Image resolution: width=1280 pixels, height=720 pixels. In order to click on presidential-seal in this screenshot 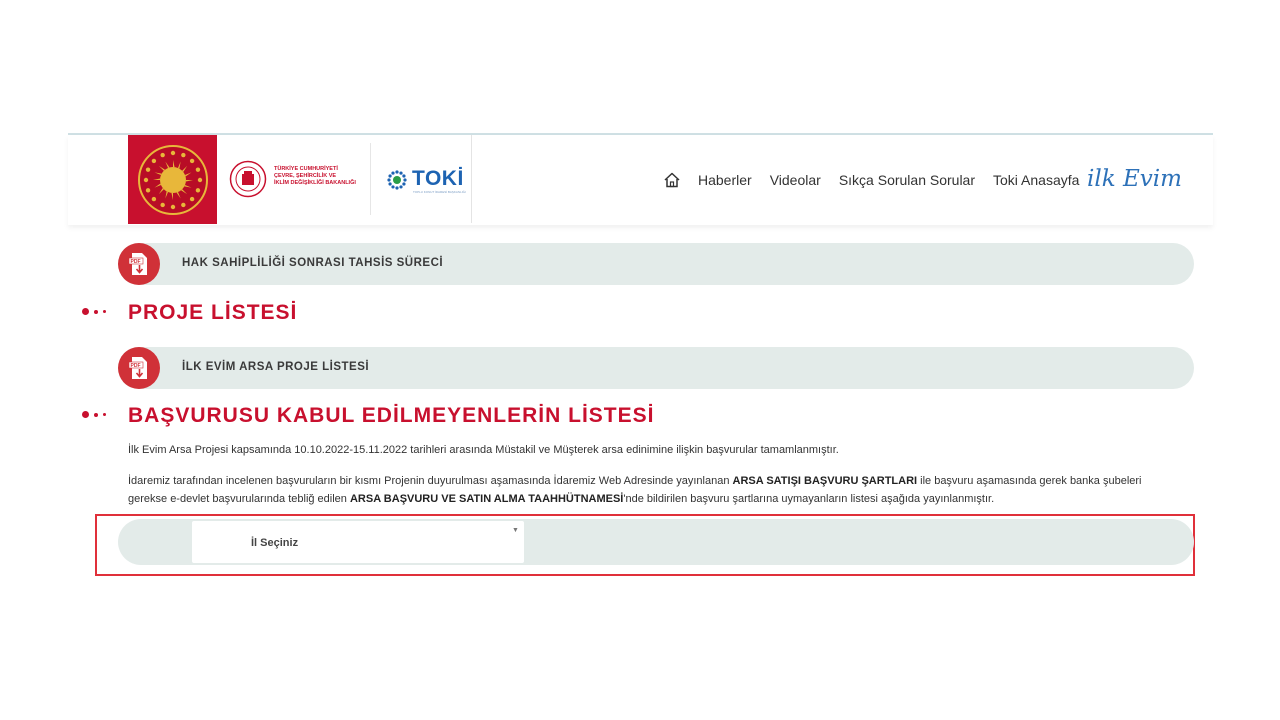, I will do `click(172, 179)`.